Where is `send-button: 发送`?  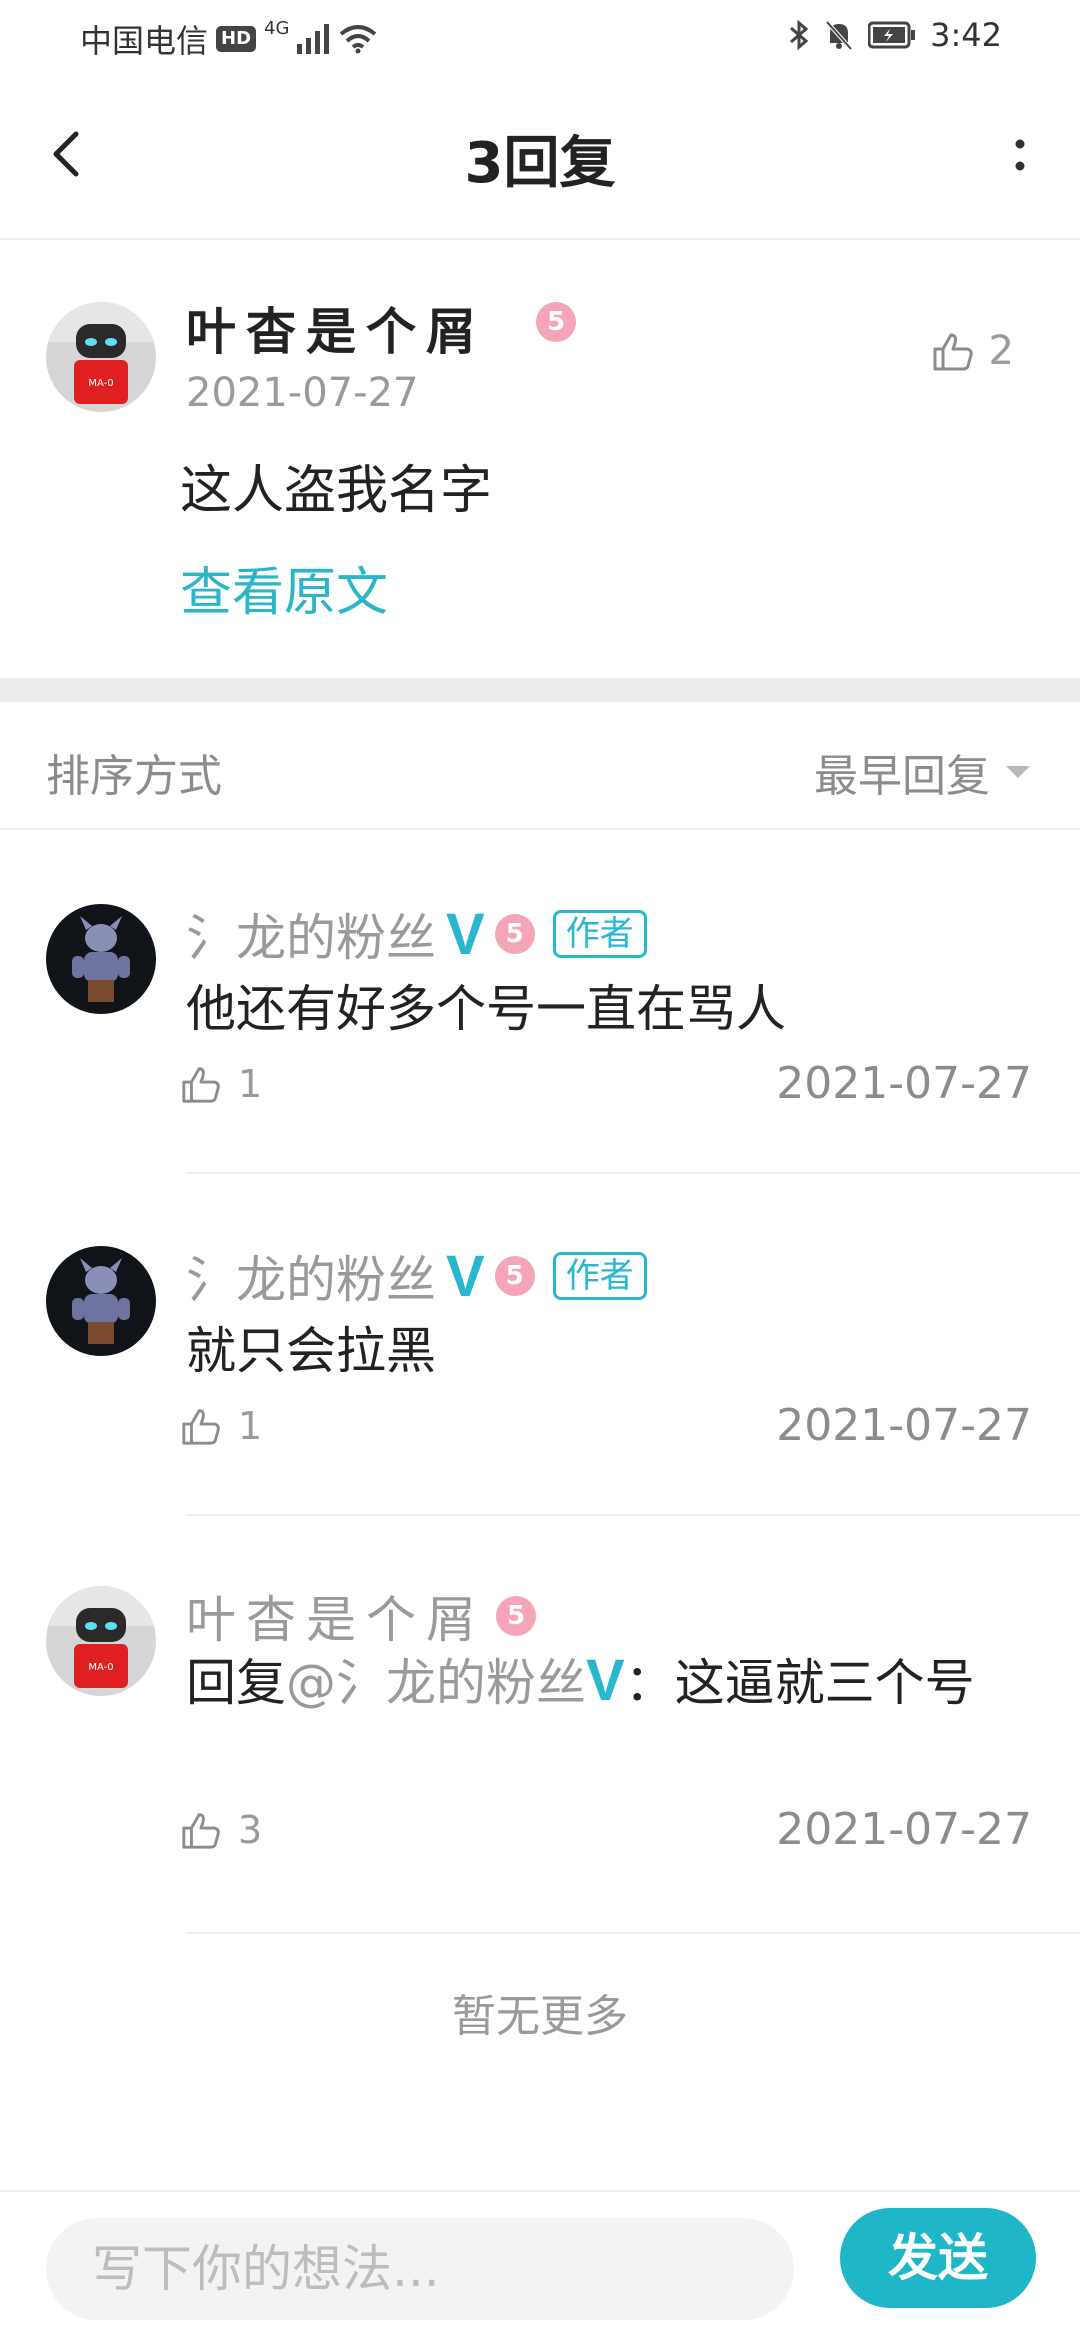 send-button: 发送 is located at coordinates (938, 2258).